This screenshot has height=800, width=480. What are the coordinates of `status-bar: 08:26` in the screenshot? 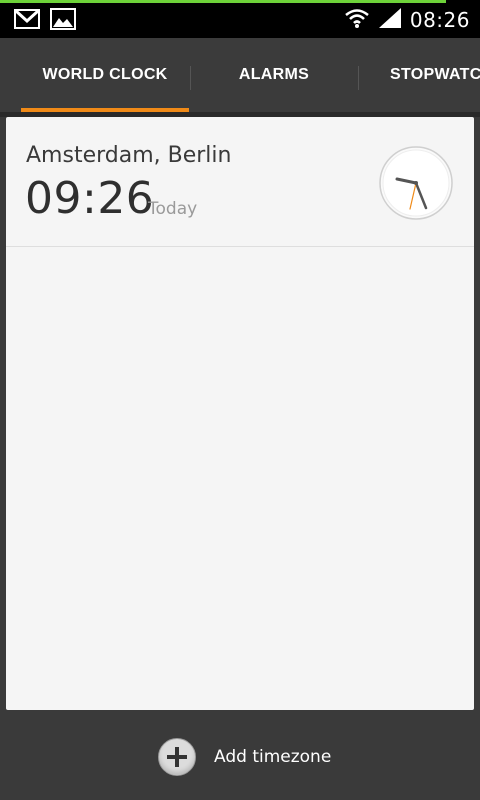 It's located at (240, 19).